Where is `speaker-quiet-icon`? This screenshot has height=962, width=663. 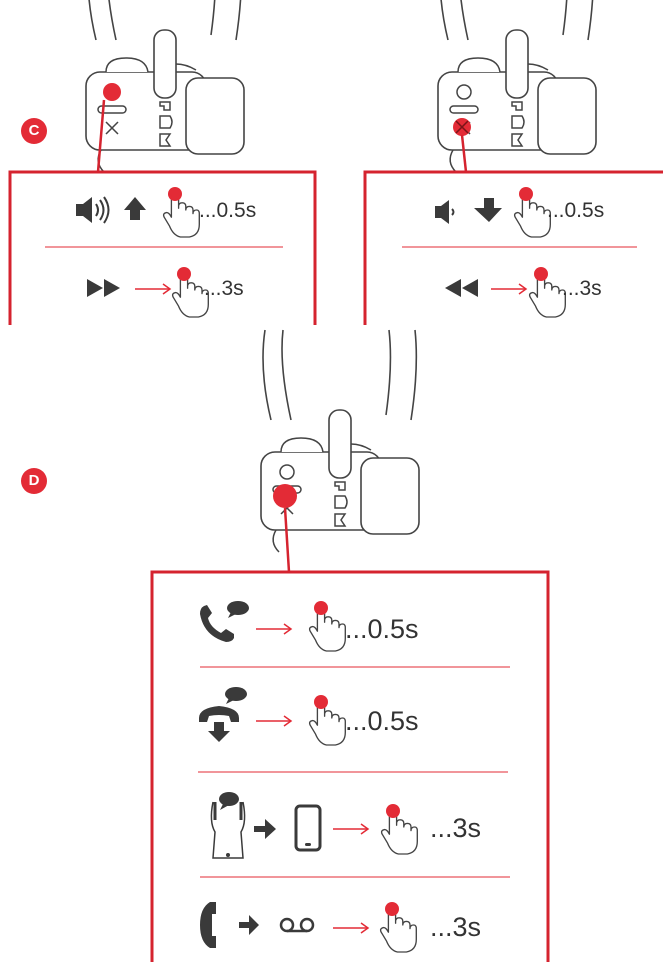
speaker-quiet-icon is located at coordinates (445, 212).